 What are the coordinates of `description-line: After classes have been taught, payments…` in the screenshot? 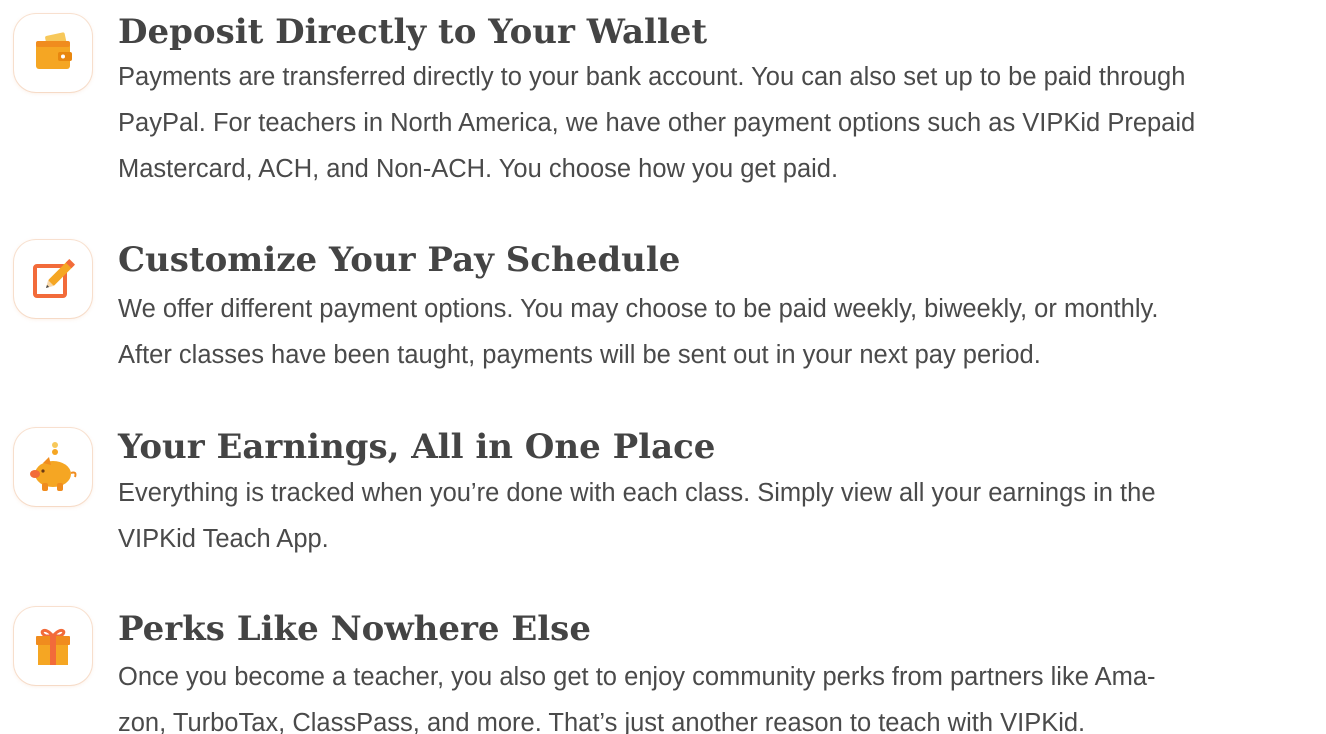 It's located at (579, 355).